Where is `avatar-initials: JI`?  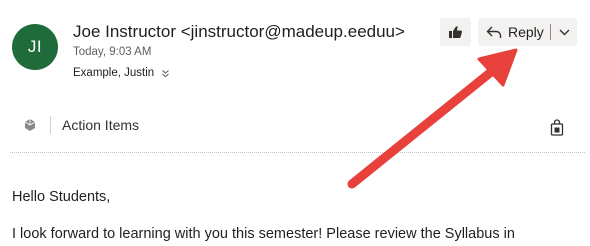 avatar-initials: JI is located at coordinates (35, 46).